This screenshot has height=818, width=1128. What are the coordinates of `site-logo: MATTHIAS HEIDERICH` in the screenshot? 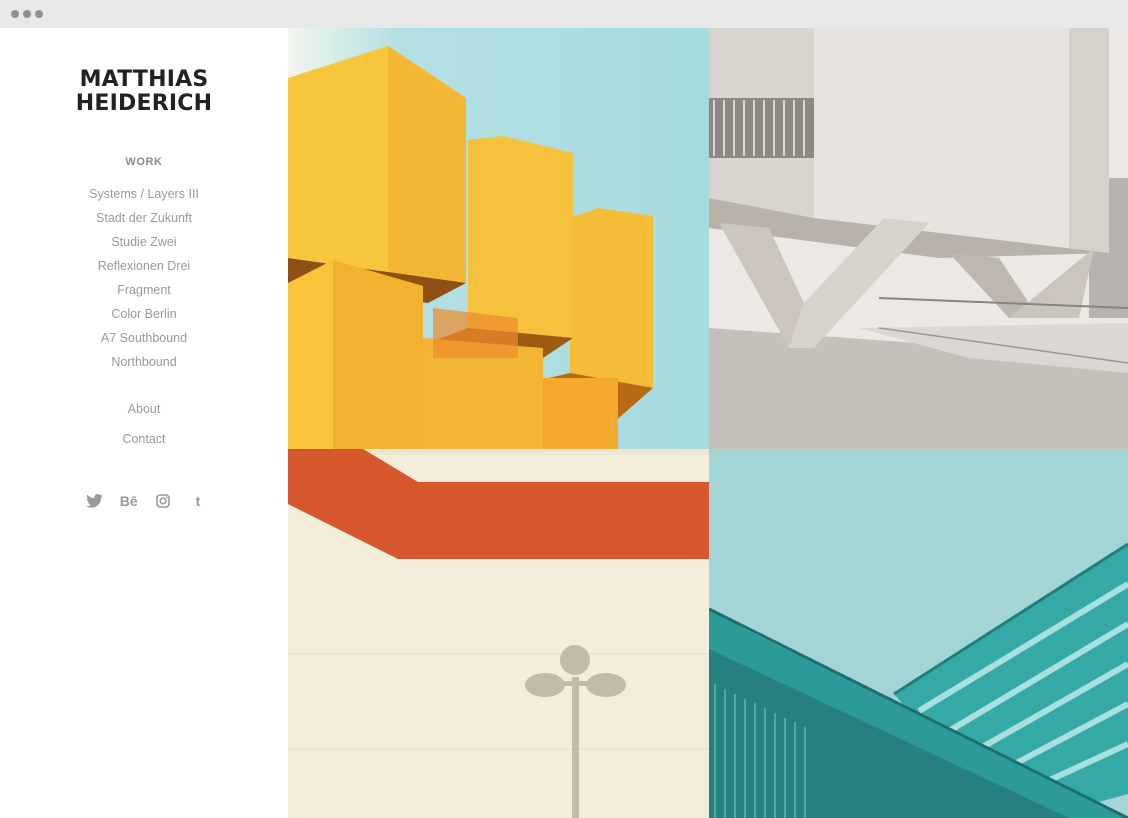 It's located at (144, 92).